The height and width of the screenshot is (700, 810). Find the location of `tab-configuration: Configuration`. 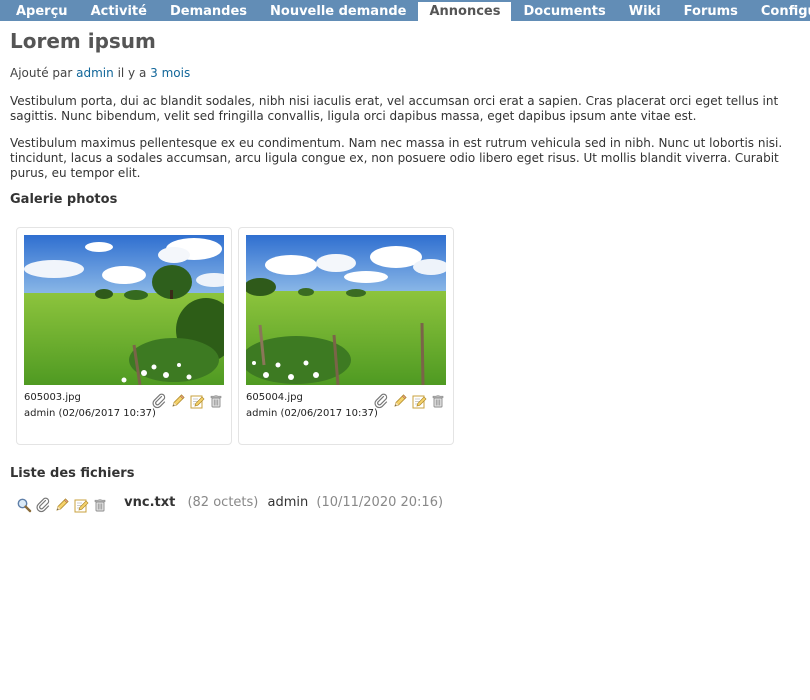

tab-configuration: Configuration is located at coordinates (780, 11).